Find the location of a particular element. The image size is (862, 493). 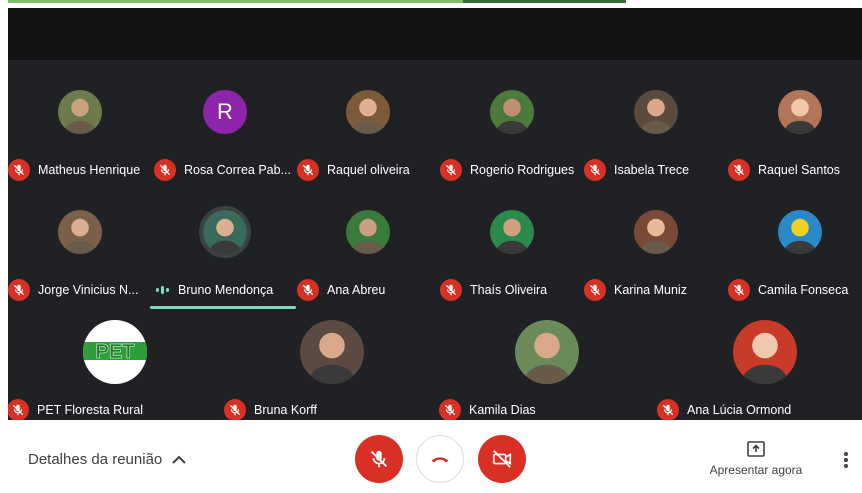

toggle-microphone-button is located at coordinates (379, 459).